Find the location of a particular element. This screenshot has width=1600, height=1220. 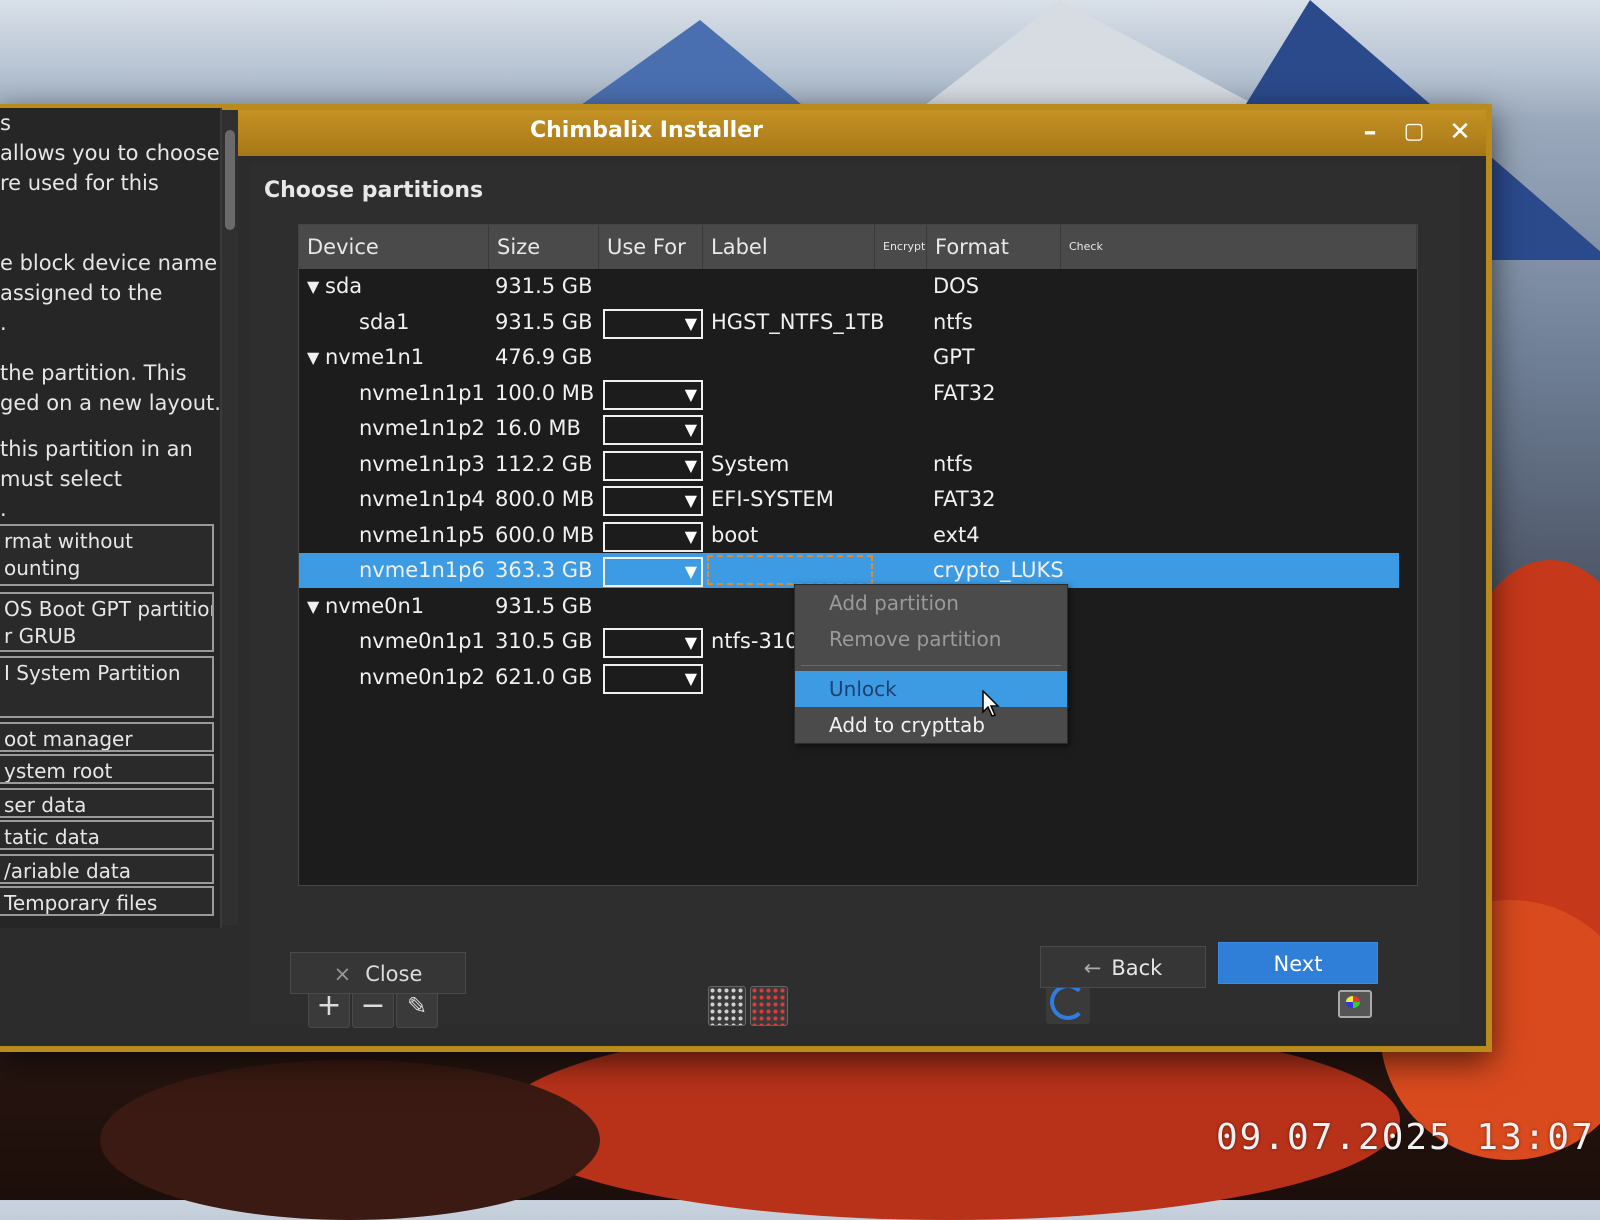

cell-size: 310.5 GB is located at coordinates (544, 641).